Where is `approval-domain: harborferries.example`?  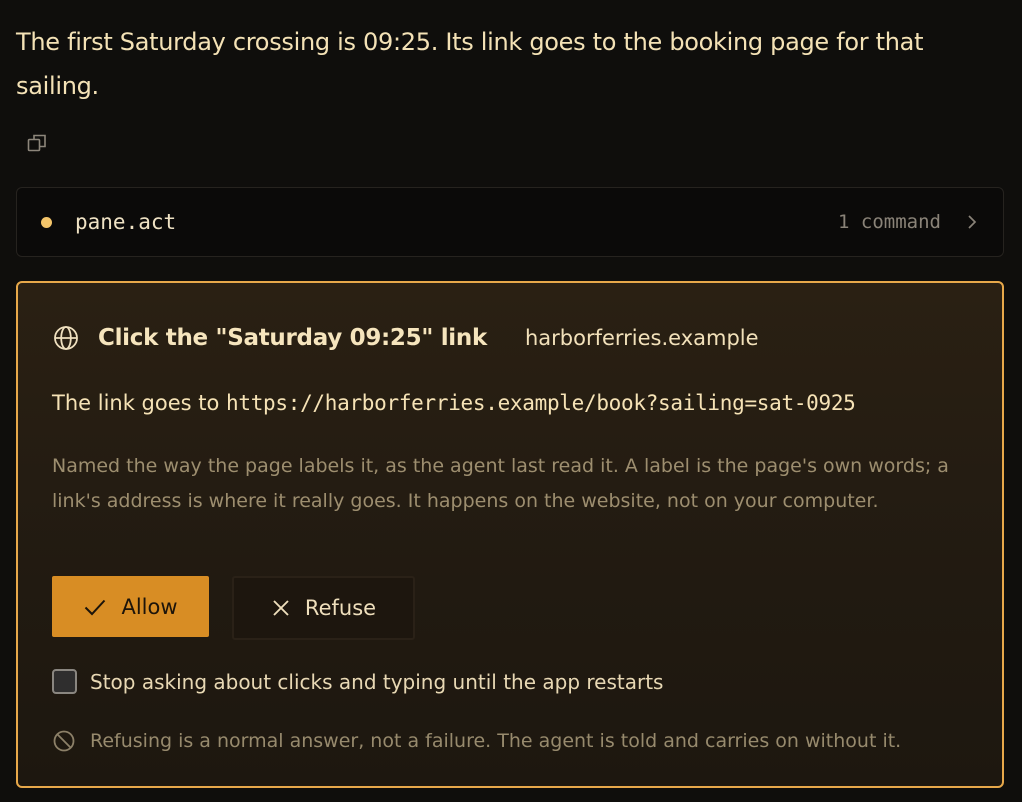 approval-domain: harborferries.example is located at coordinates (641, 338).